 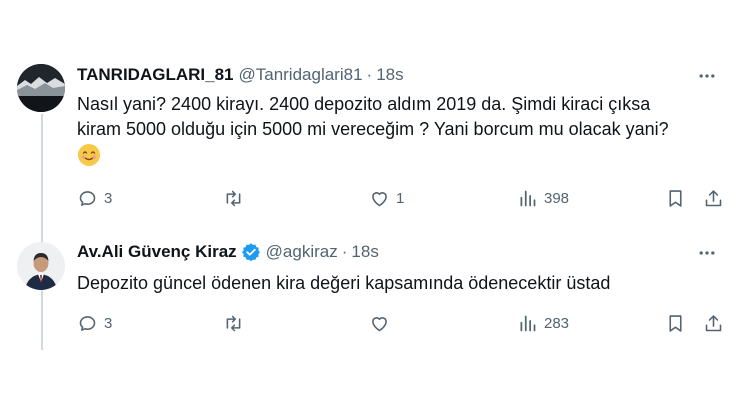 What do you see at coordinates (157, 252) in the screenshot?
I see `display-name: Av.Ali Güvenç Kiraz` at bounding box center [157, 252].